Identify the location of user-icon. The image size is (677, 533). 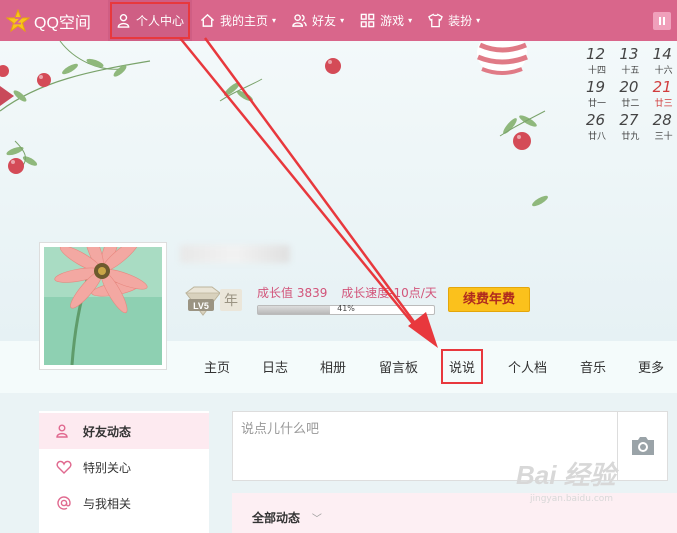
(123, 20).